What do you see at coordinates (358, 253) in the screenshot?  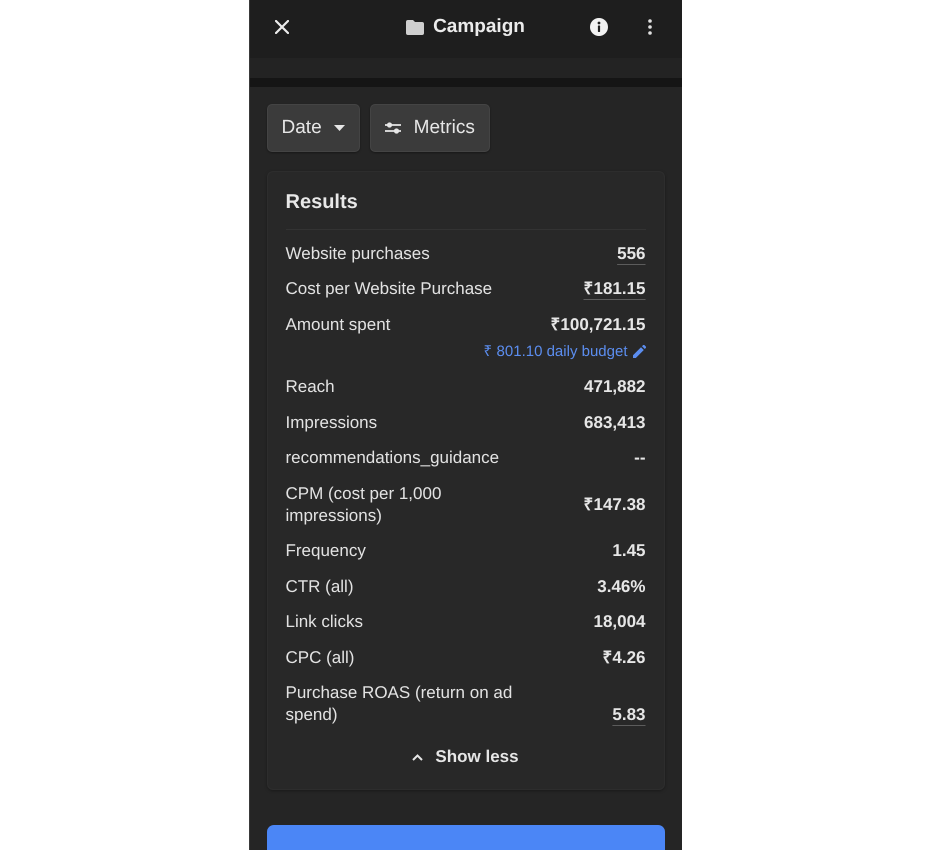 I see `metric-label: Website purchases` at bounding box center [358, 253].